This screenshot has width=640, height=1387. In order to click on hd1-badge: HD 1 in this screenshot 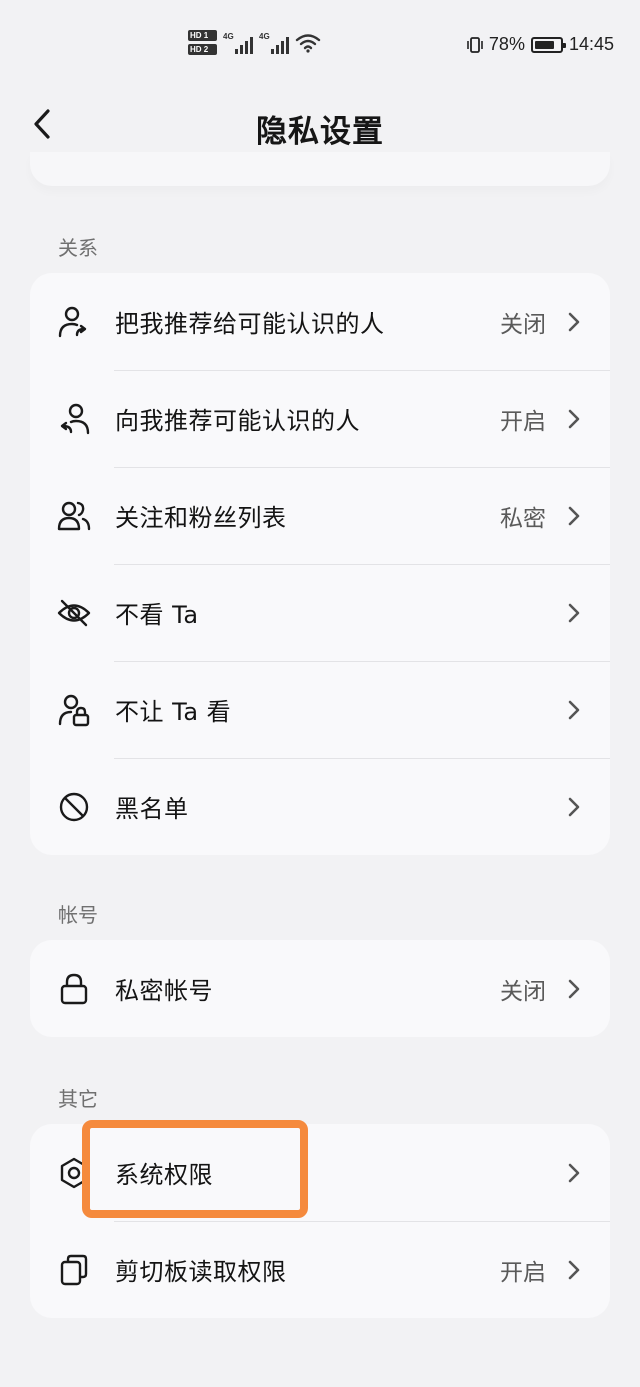, I will do `click(202, 35)`.